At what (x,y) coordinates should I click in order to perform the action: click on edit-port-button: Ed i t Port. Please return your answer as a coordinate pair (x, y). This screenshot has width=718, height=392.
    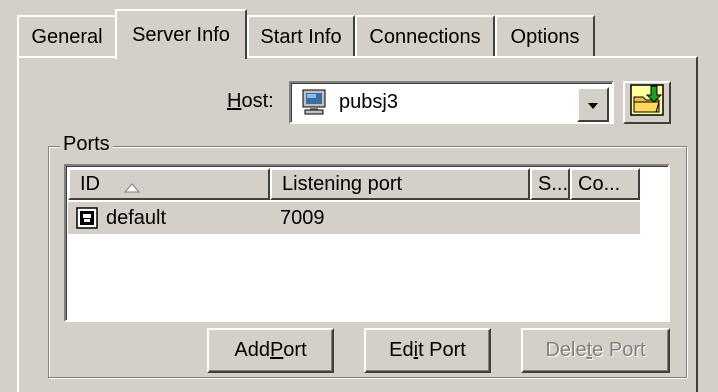
    Looking at the image, I should click on (427, 350).